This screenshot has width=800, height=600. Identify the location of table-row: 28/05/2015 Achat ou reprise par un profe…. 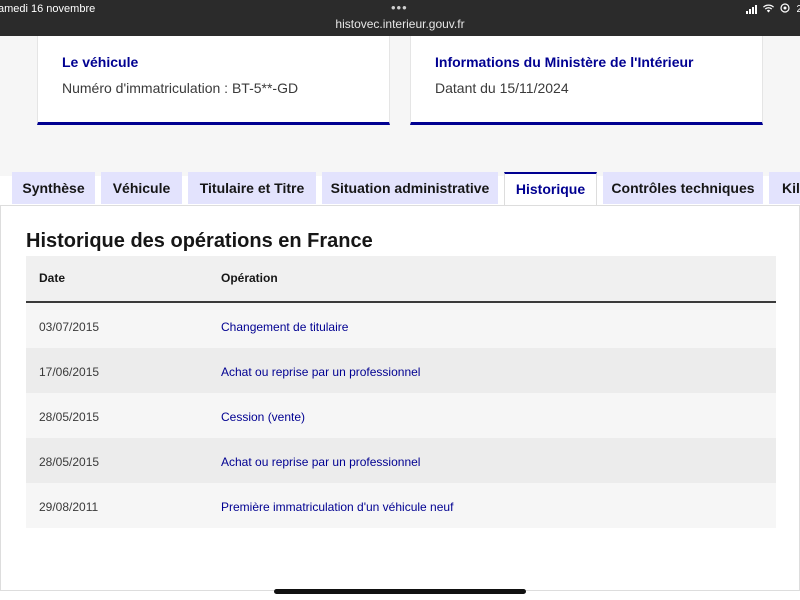
(401, 460).